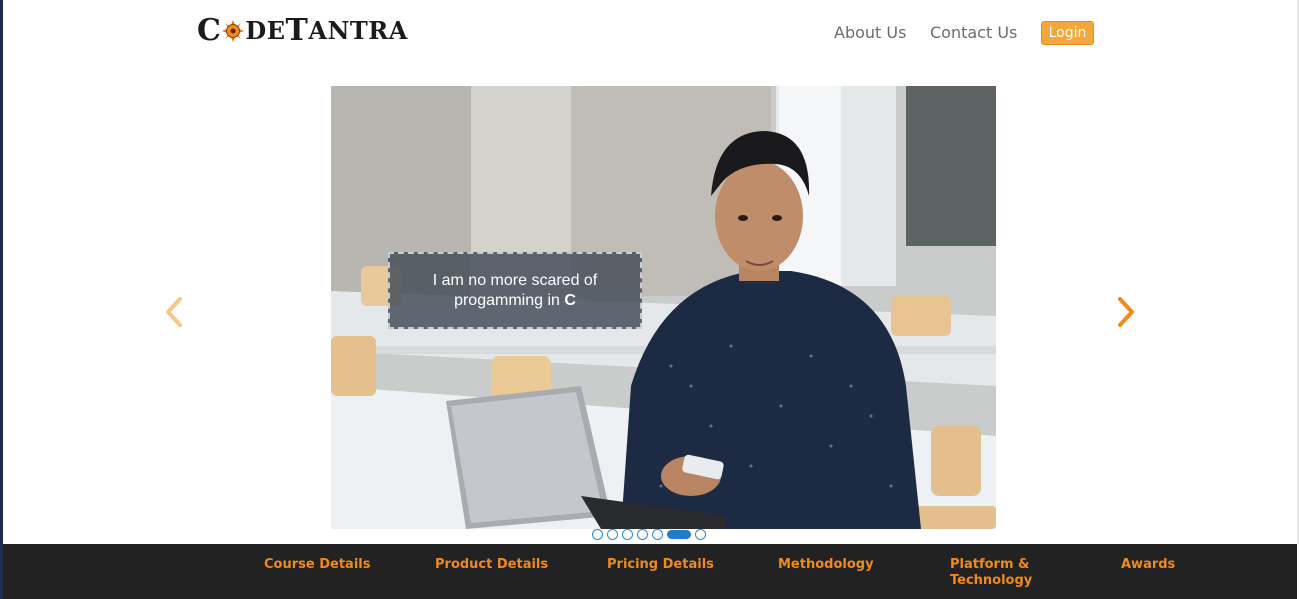 Image resolution: width=1299 pixels, height=599 pixels. Describe the element at coordinates (649, 534) in the screenshot. I see `carousel-pagination` at that location.